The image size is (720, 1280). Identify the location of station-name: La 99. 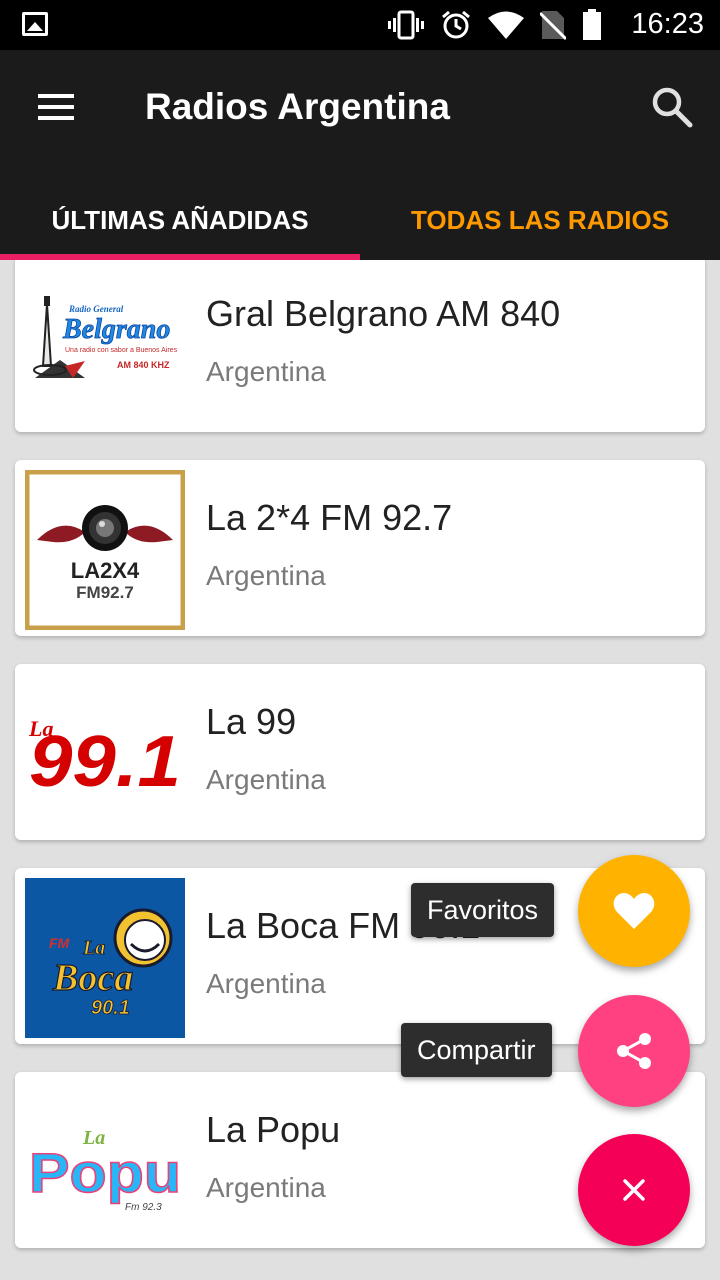
(251, 721).